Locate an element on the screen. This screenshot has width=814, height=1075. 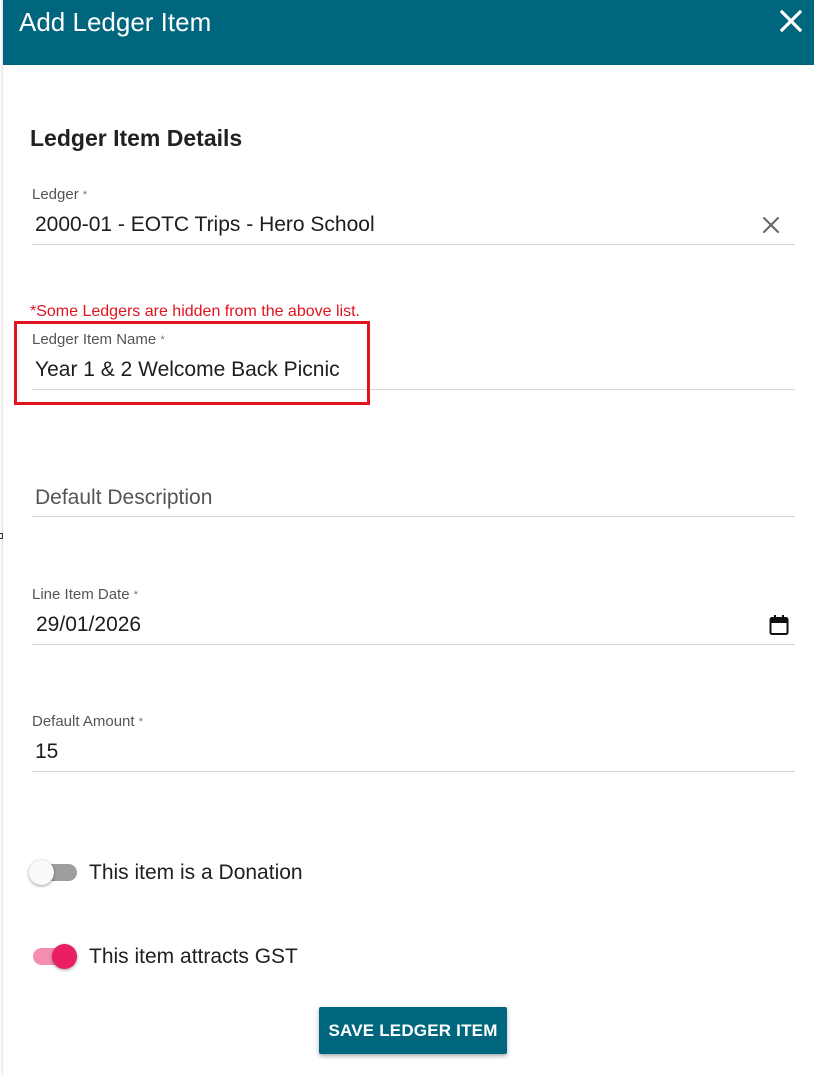
description-field: Default Description is located at coordinates (413, 494).